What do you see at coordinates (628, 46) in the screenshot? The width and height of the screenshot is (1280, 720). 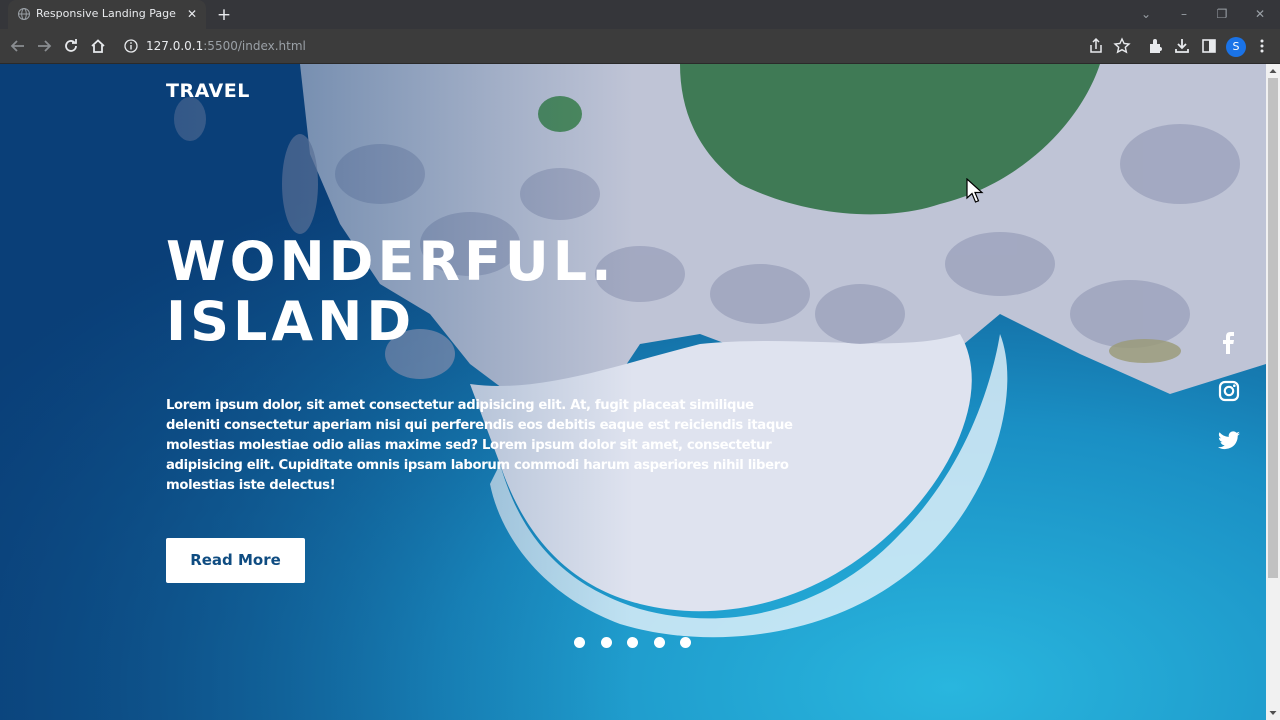 I see `address-bar: 127.0.0.1:5500/index.html` at bounding box center [628, 46].